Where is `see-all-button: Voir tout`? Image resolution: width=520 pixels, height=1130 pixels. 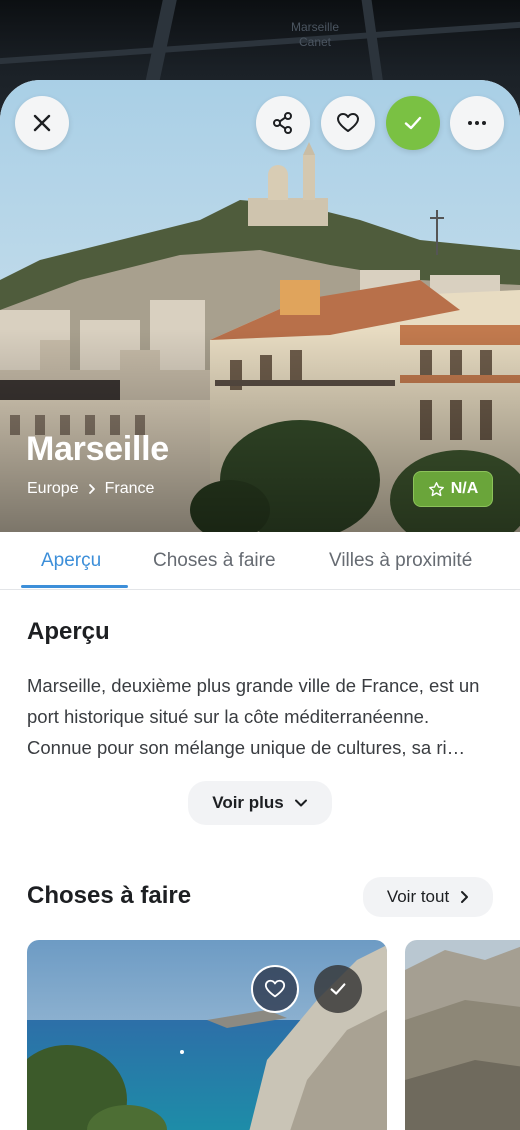
see-all-button: Voir tout is located at coordinates (428, 897).